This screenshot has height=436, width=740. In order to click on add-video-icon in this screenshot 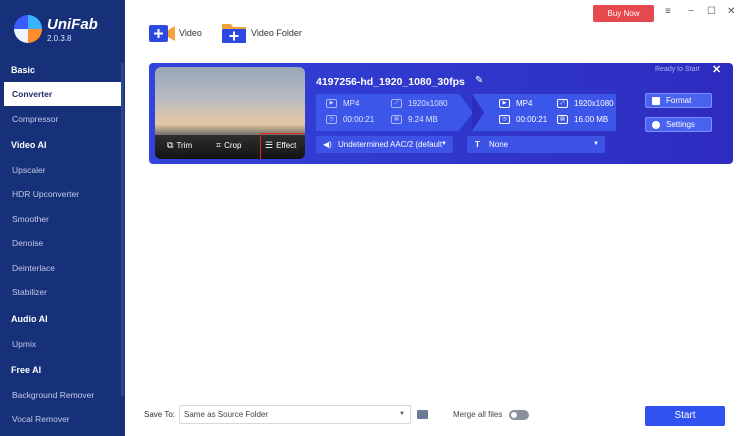, I will do `click(162, 33)`.